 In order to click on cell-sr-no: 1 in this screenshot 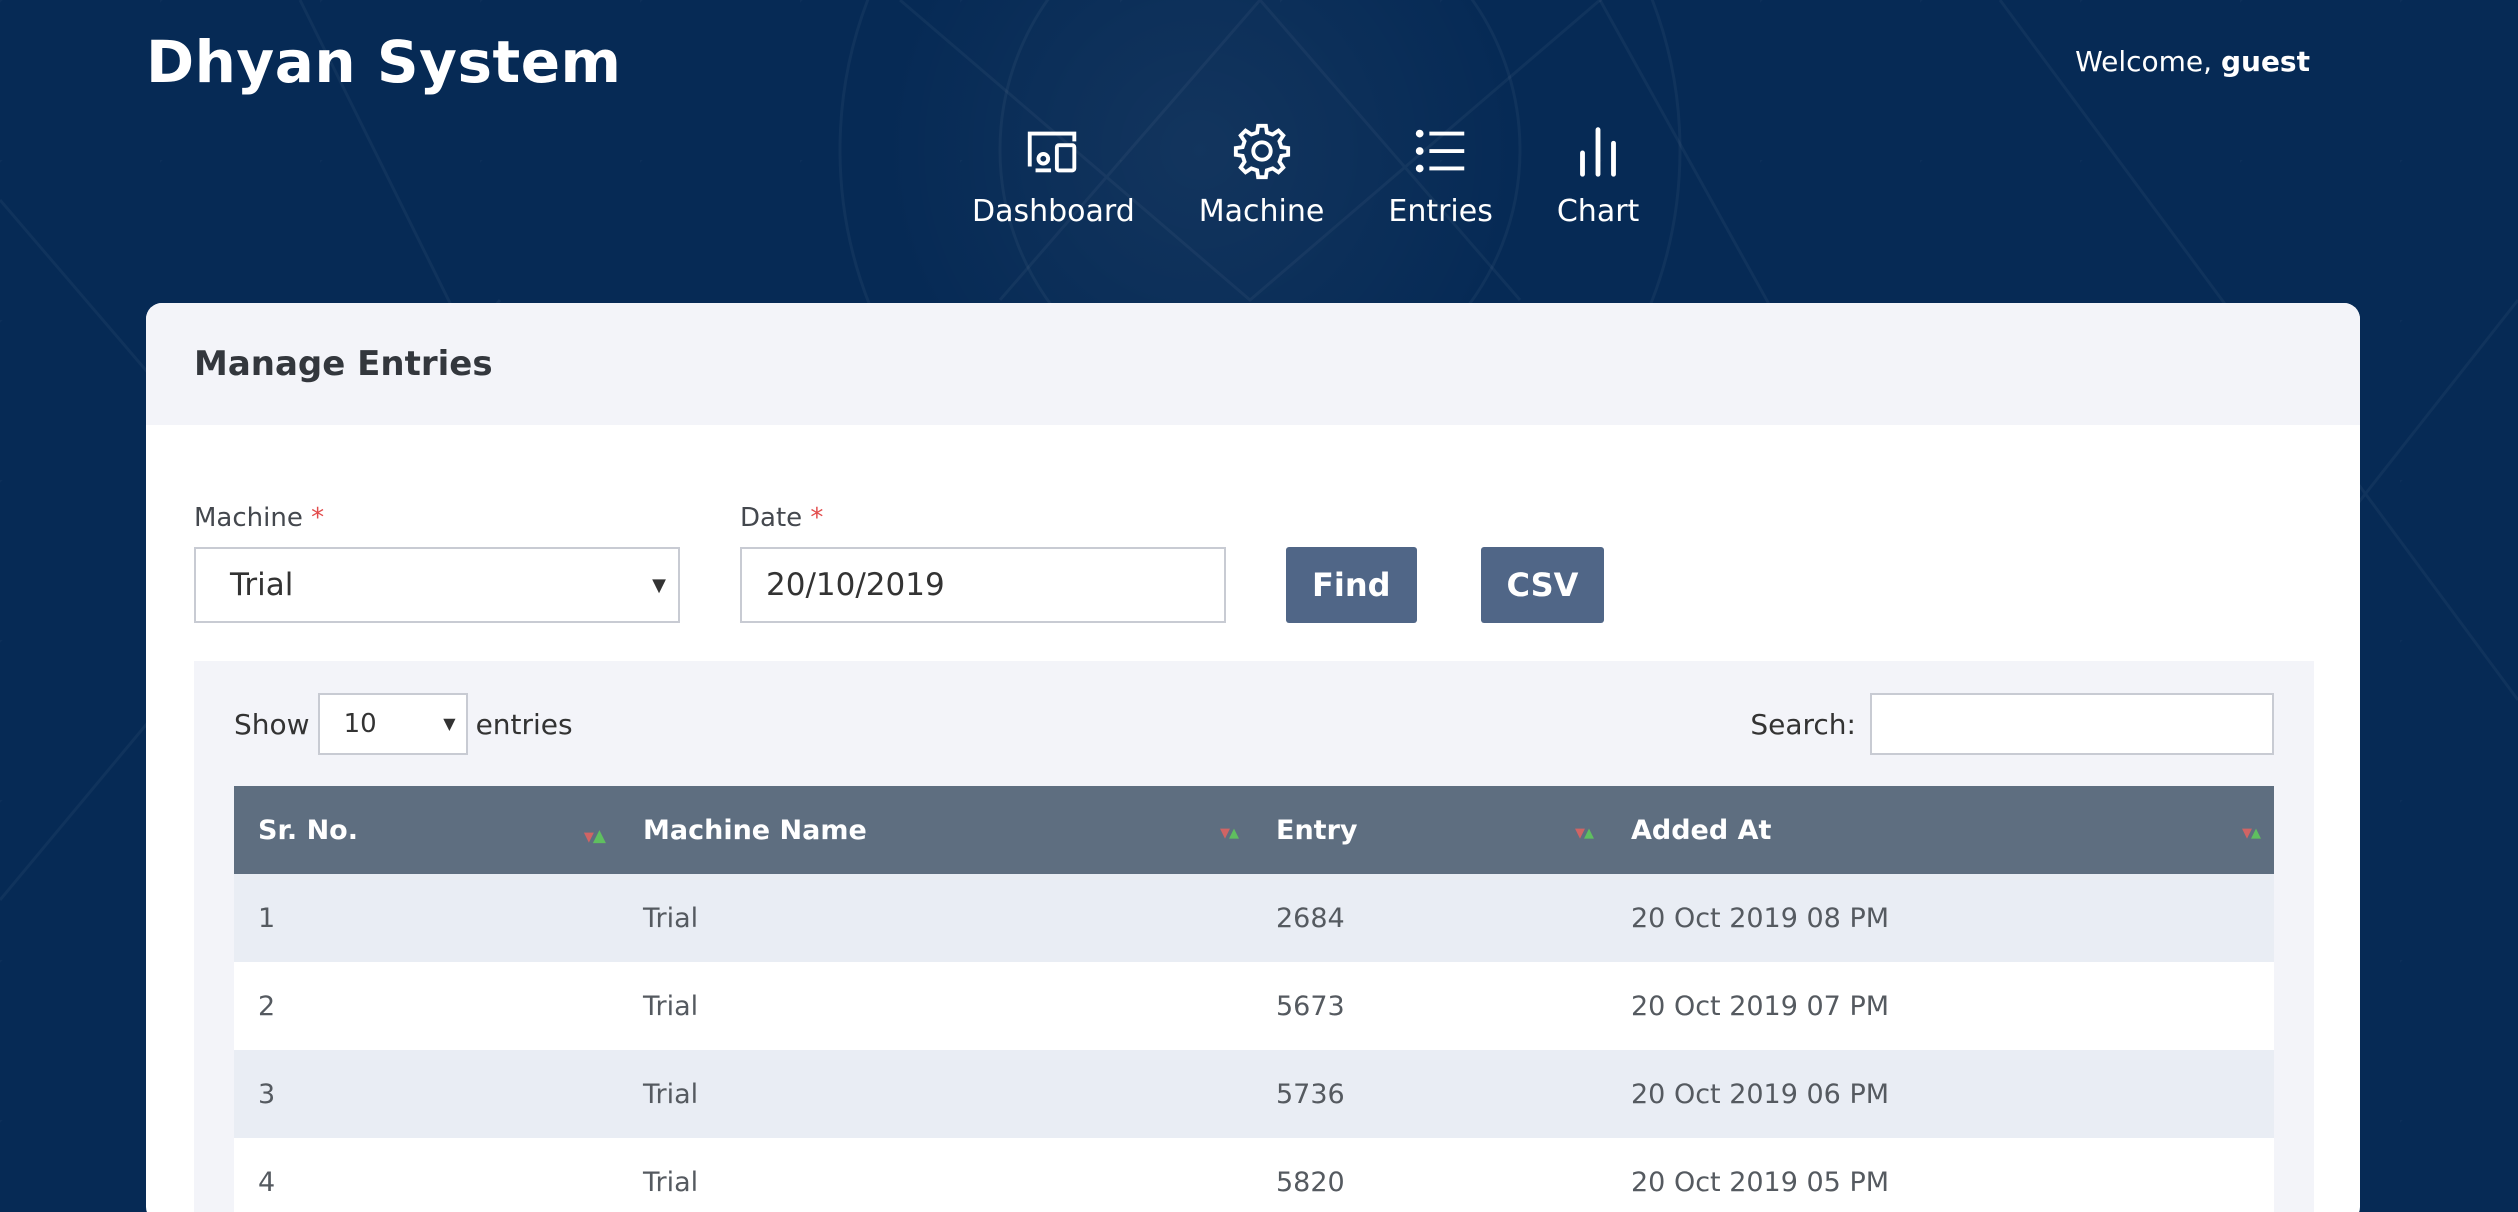, I will do `click(426, 918)`.